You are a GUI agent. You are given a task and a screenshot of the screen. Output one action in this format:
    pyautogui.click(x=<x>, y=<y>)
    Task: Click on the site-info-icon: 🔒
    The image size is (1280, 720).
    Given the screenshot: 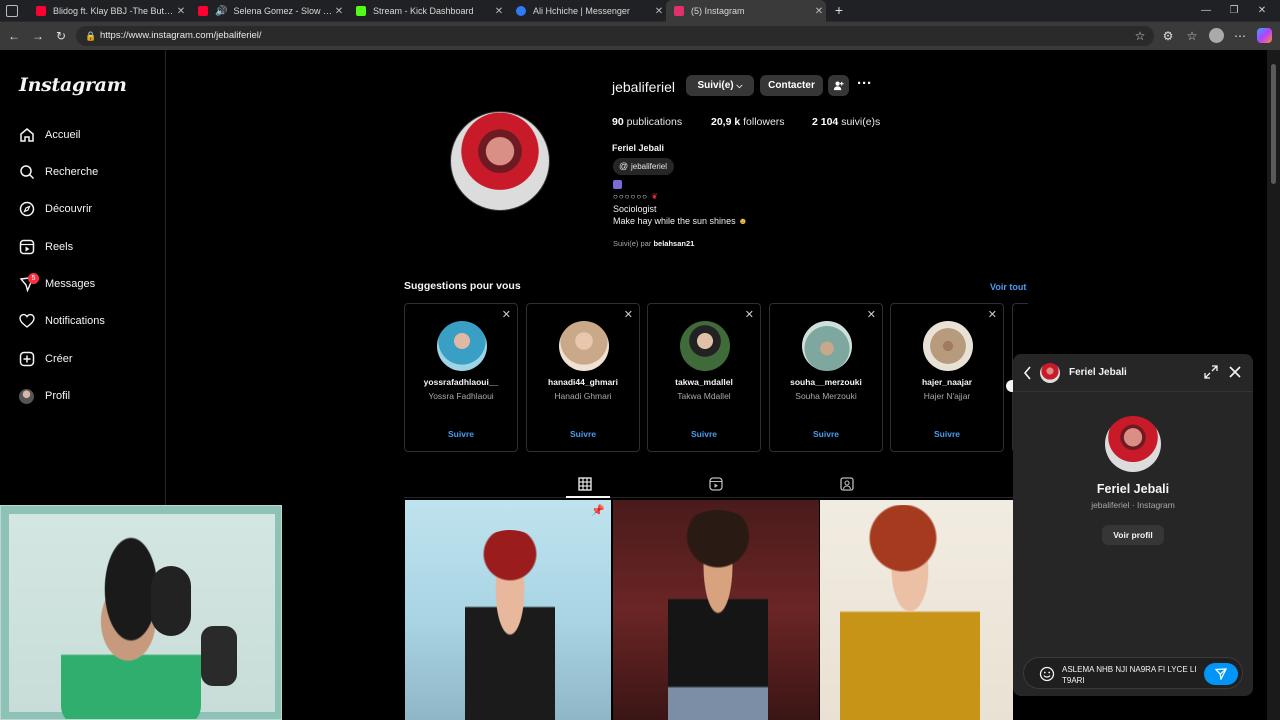 What is the action you would take?
    pyautogui.click(x=90, y=36)
    